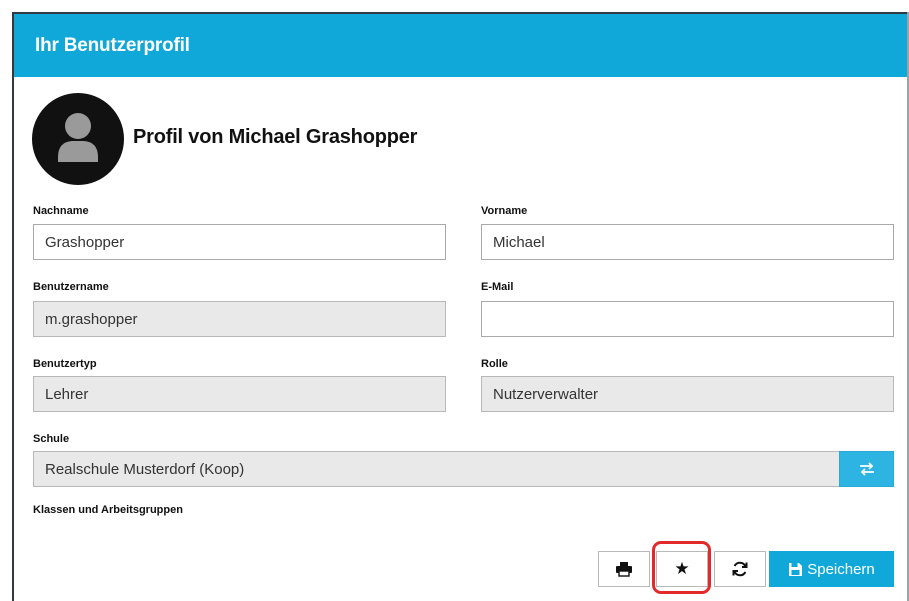 The height and width of the screenshot is (601, 909). What do you see at coordinates (504, 211) in the screenshot?
I see `vorname-label: Vorname` at bounding box center [504, 211].